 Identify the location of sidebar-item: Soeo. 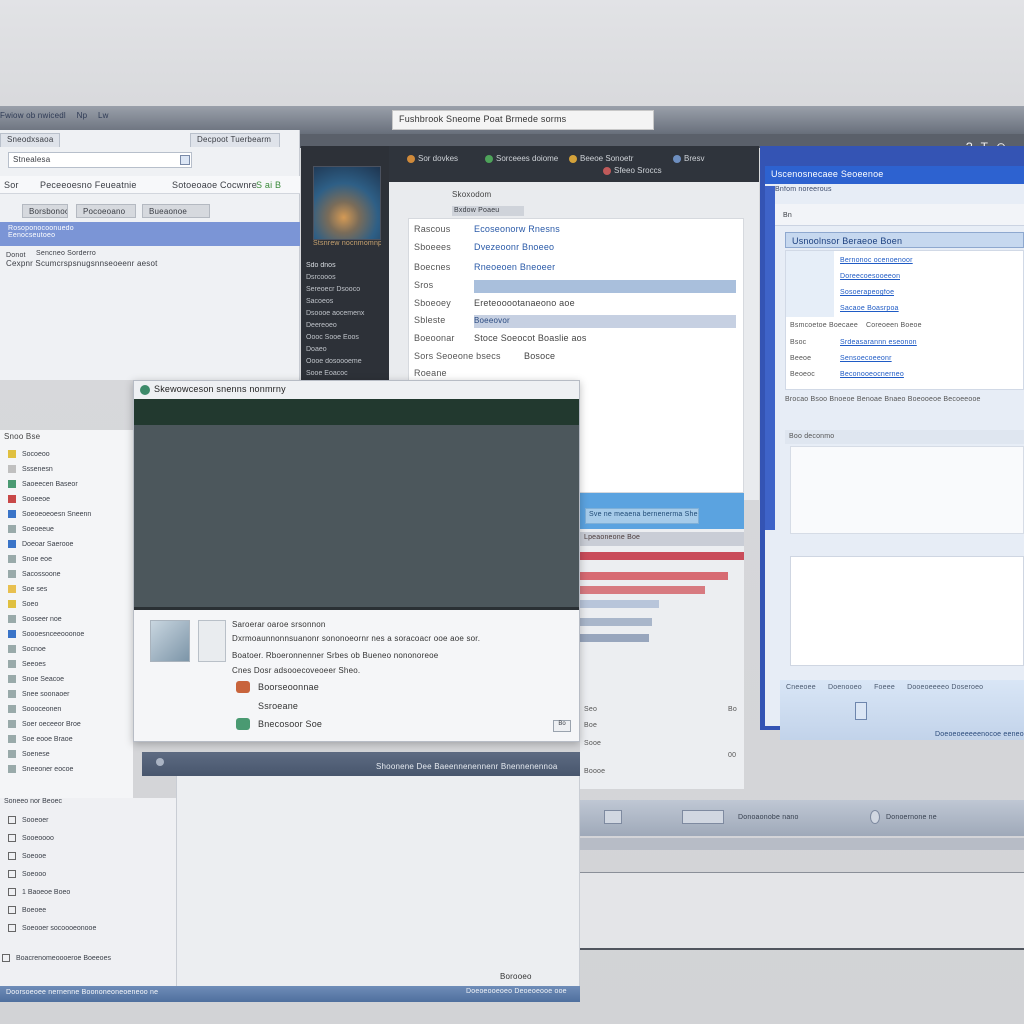
(23, 604).